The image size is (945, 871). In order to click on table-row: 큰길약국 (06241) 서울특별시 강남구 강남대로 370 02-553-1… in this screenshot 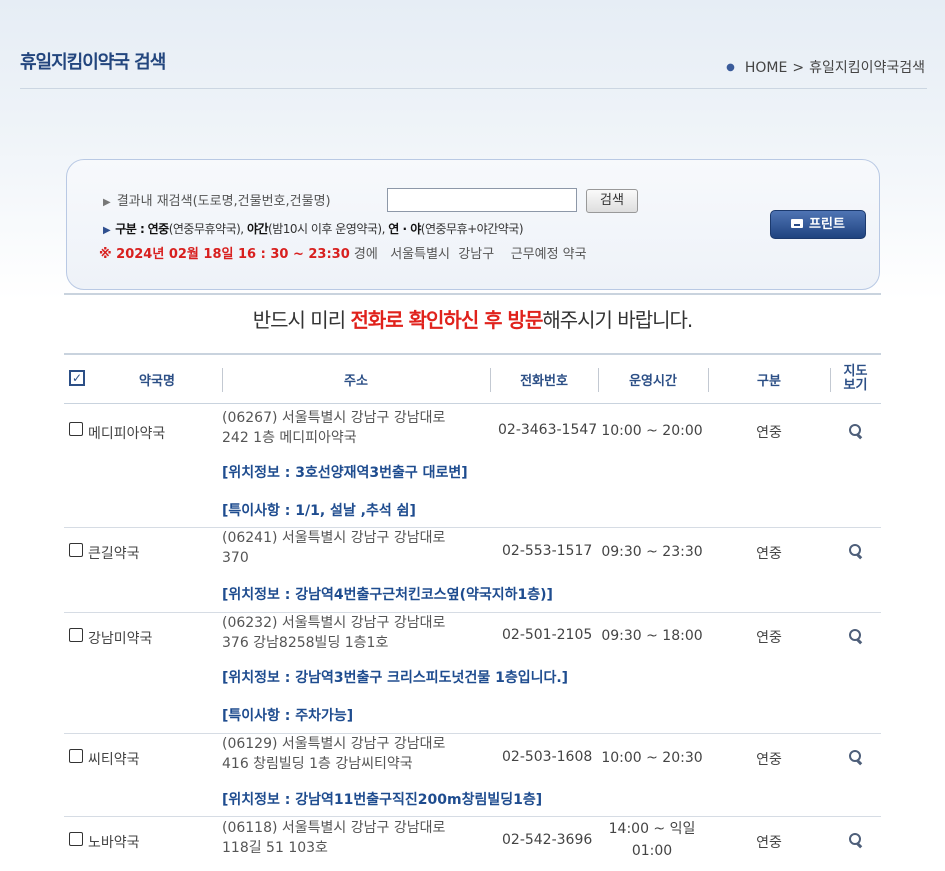, I will do `click(472, 570)`.